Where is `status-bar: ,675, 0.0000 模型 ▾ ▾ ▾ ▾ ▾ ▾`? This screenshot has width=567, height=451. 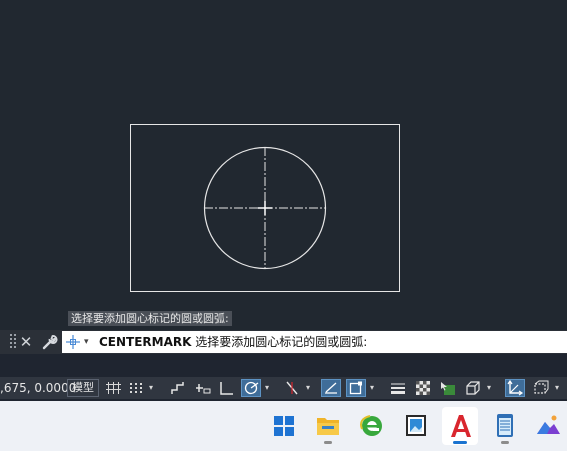
status-bar: ,675, 0.0000 模型 ▾ ▾ ▾ ▾ ▾ ▾ is located at coordinates (283, 388).